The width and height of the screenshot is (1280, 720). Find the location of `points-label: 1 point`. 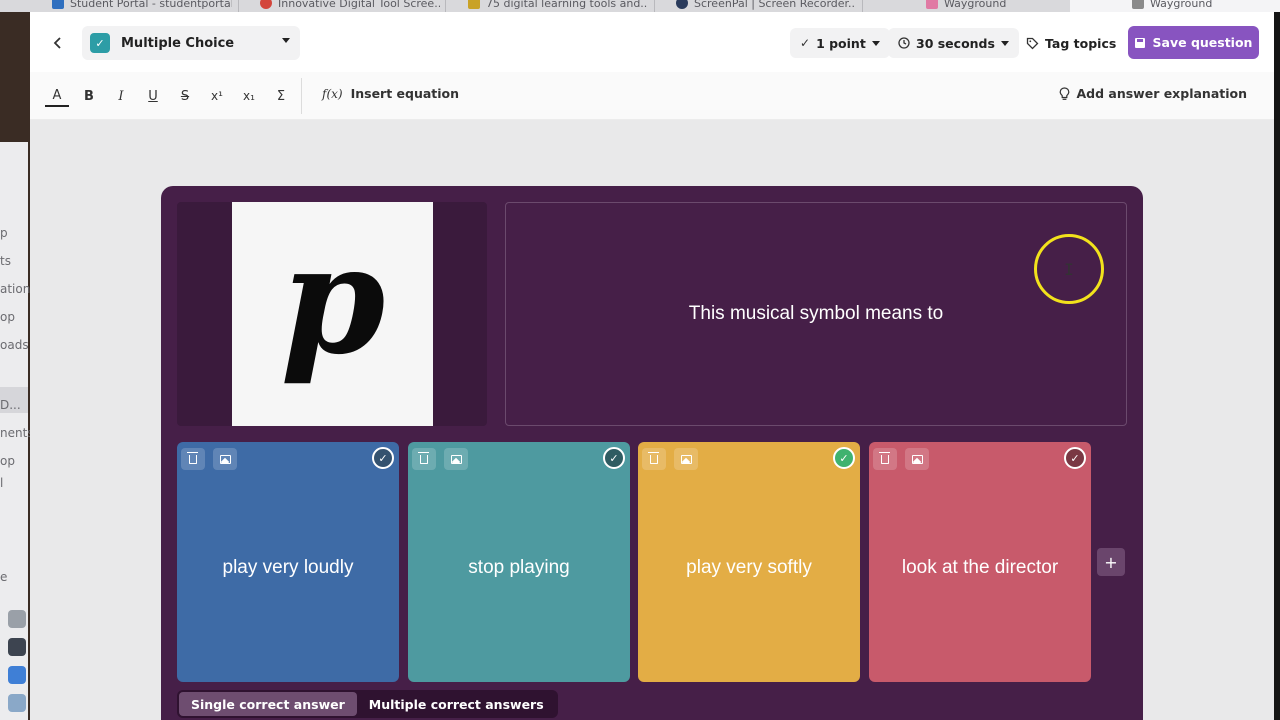

points-label: 1 point is located at coordinates (841, 43).